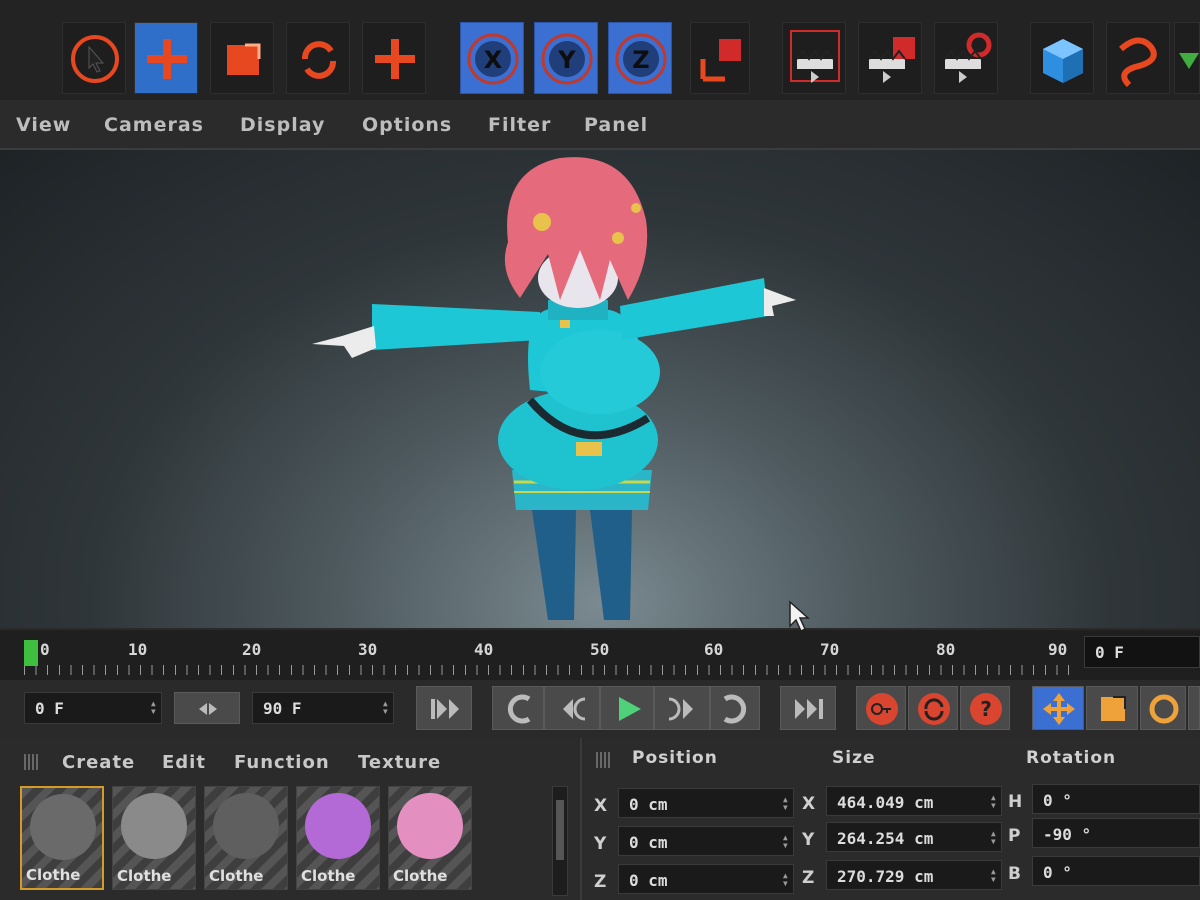 The width and height of the screenshot is (1200, 900). I want to click on menu-function: Function, so click(282, 762).